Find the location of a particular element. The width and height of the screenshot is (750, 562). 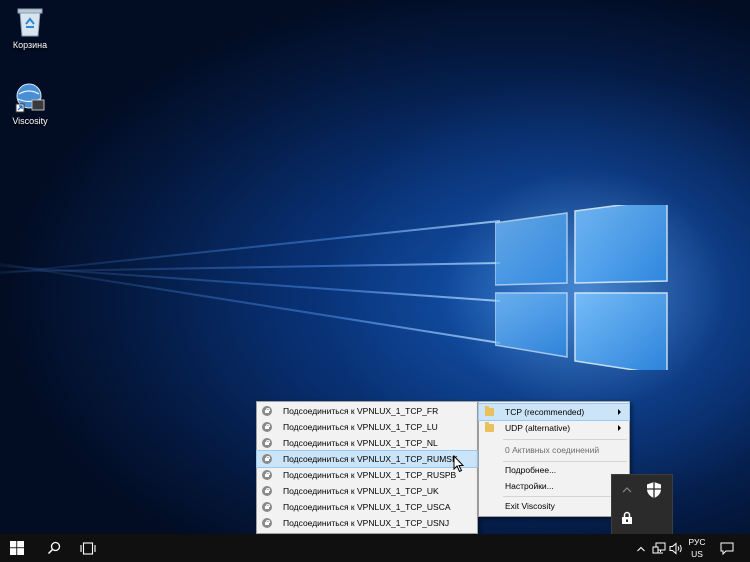

connect-vpnlux-1-tcp-lu: Подсоединиться к VPNLUX_1_TCP_LU is located at coordinates (367, 427).